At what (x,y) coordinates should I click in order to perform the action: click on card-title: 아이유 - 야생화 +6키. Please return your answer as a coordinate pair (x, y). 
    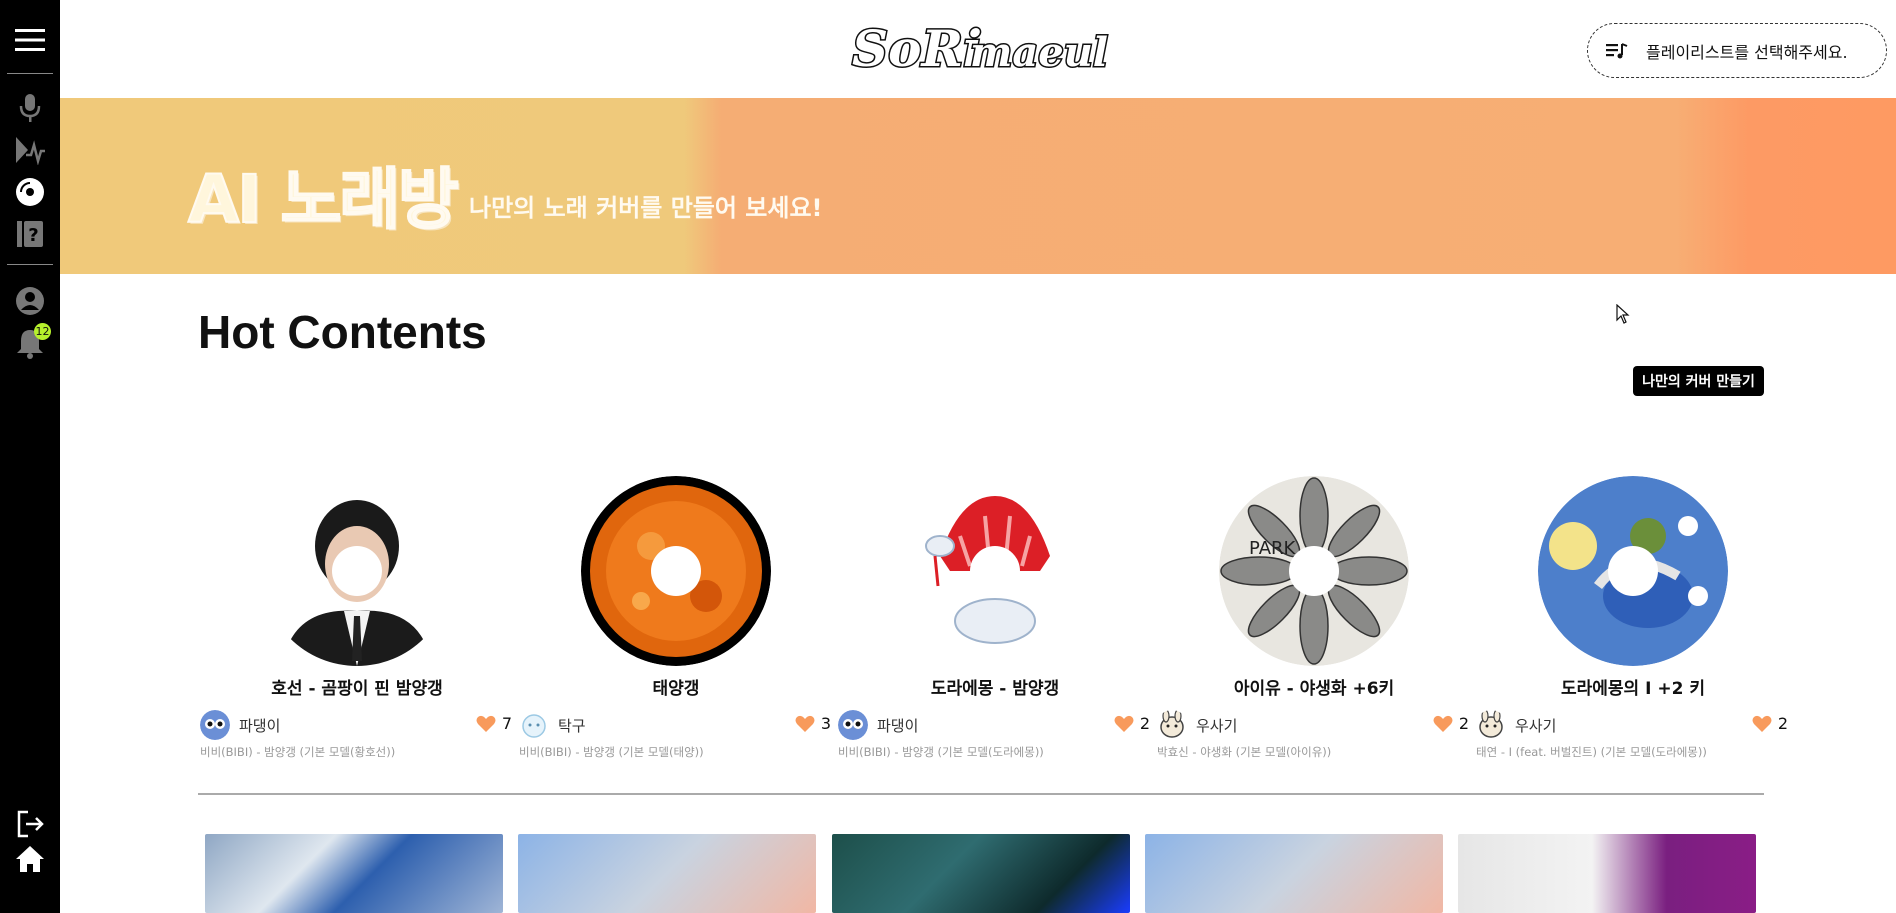
    Looking at the image, I should click on (1314, 686).